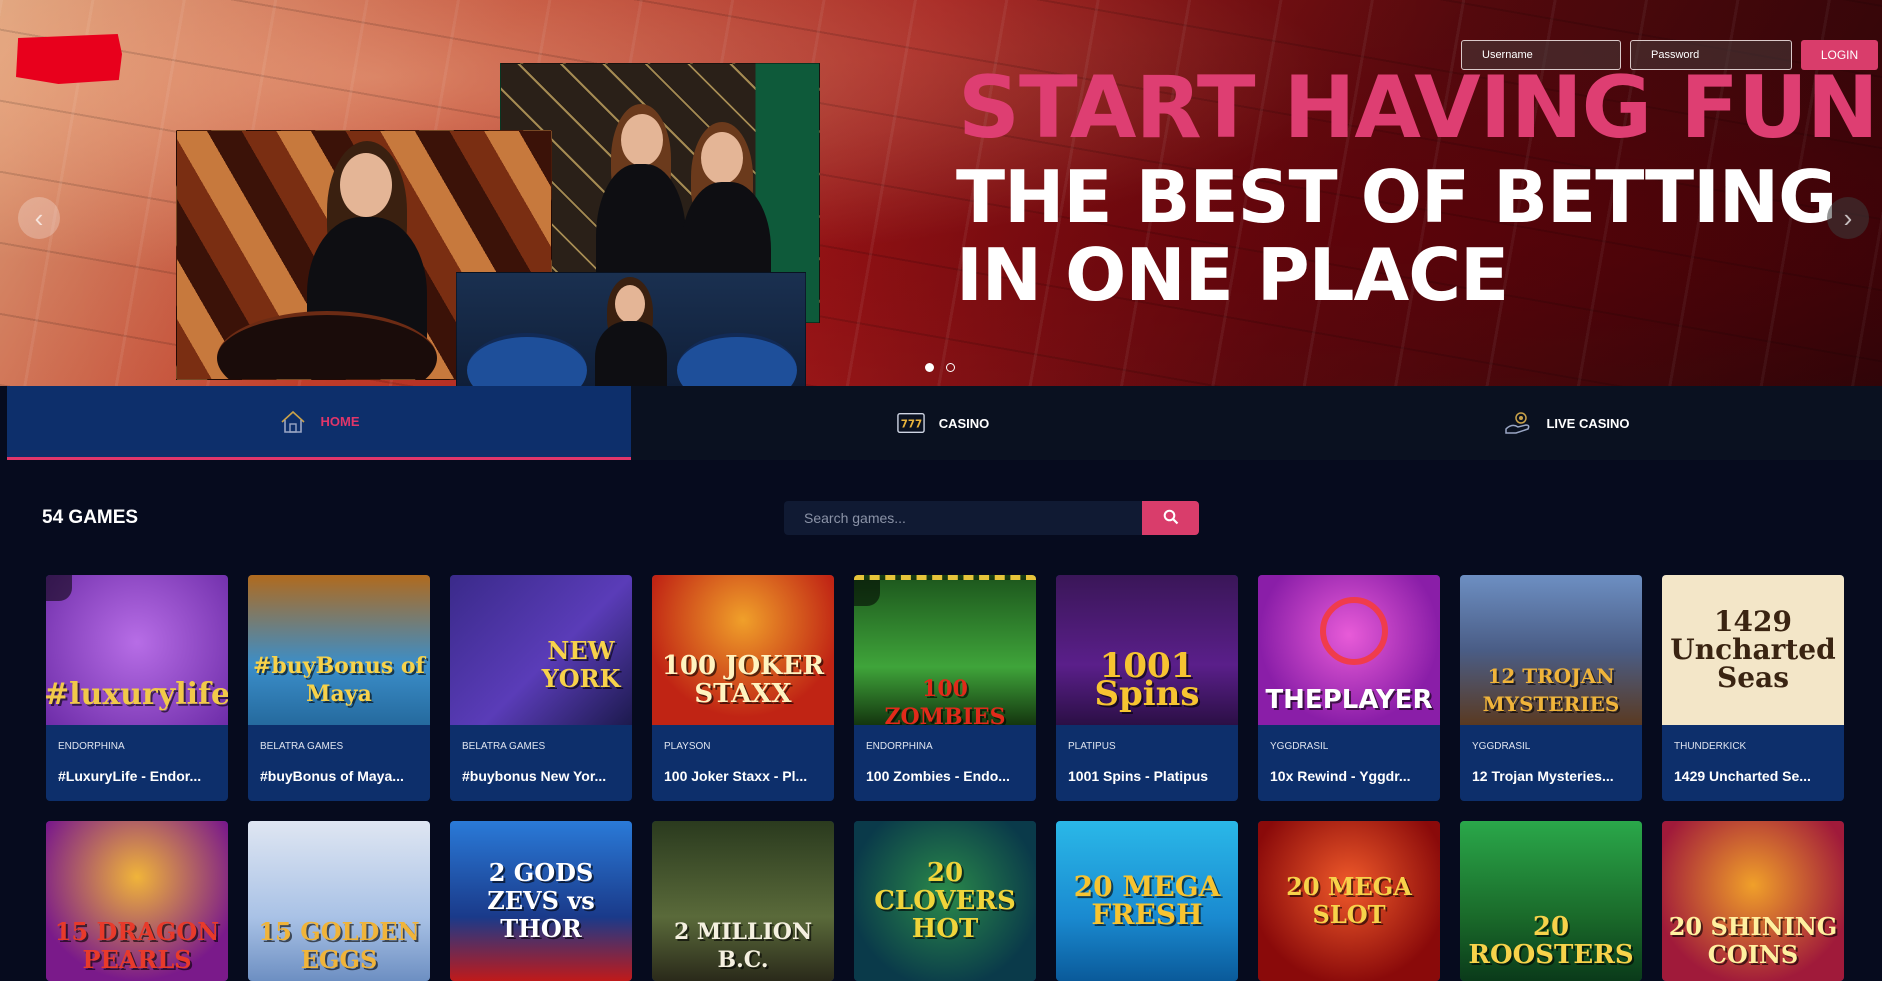 Image resolution: width=1882 pixels, height=981 pixels. I want to click on game-provider: PLAYSON, so click(687, 746).